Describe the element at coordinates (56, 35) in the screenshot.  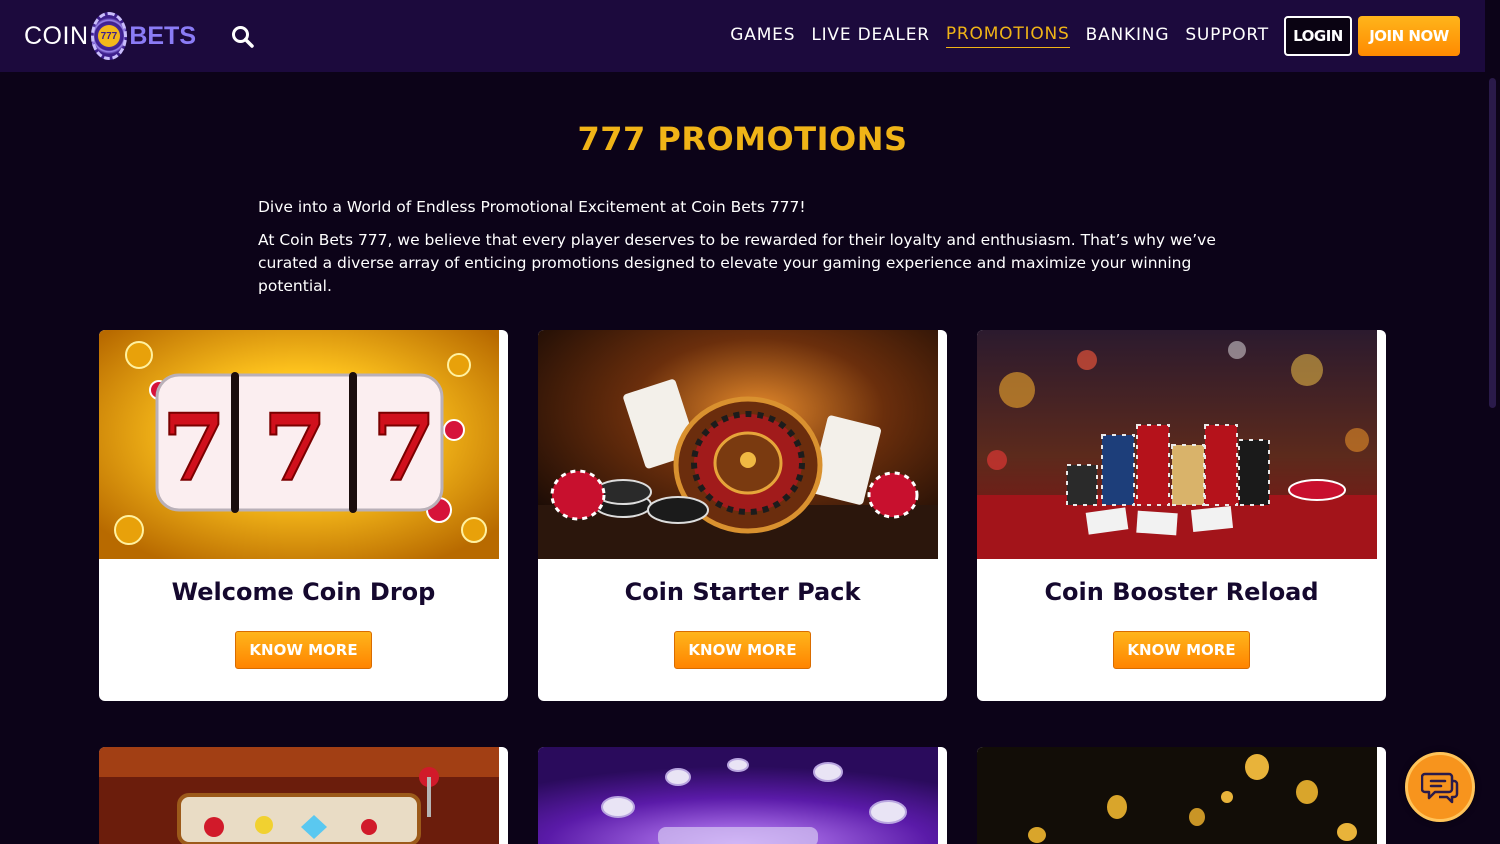
I see `logo-coin-text: COIN` at that location.